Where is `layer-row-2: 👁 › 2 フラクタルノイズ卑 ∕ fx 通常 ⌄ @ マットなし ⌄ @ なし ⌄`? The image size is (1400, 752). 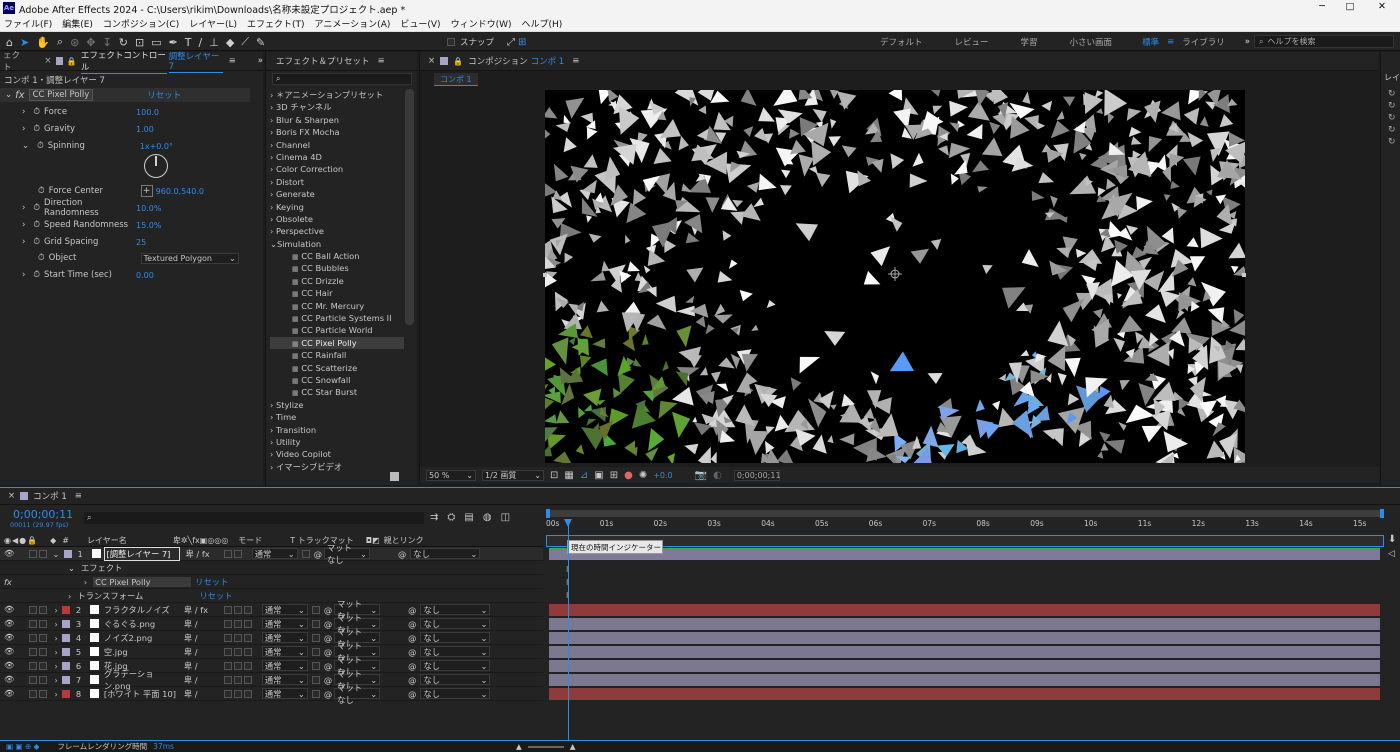 layer-row-2: 👁 › 2 フラクタルノイズ卑 ∕ fx 通常 ⌄ @ マットなし ⌄ @ なし ⌄ is located at coordinates (271, 610).